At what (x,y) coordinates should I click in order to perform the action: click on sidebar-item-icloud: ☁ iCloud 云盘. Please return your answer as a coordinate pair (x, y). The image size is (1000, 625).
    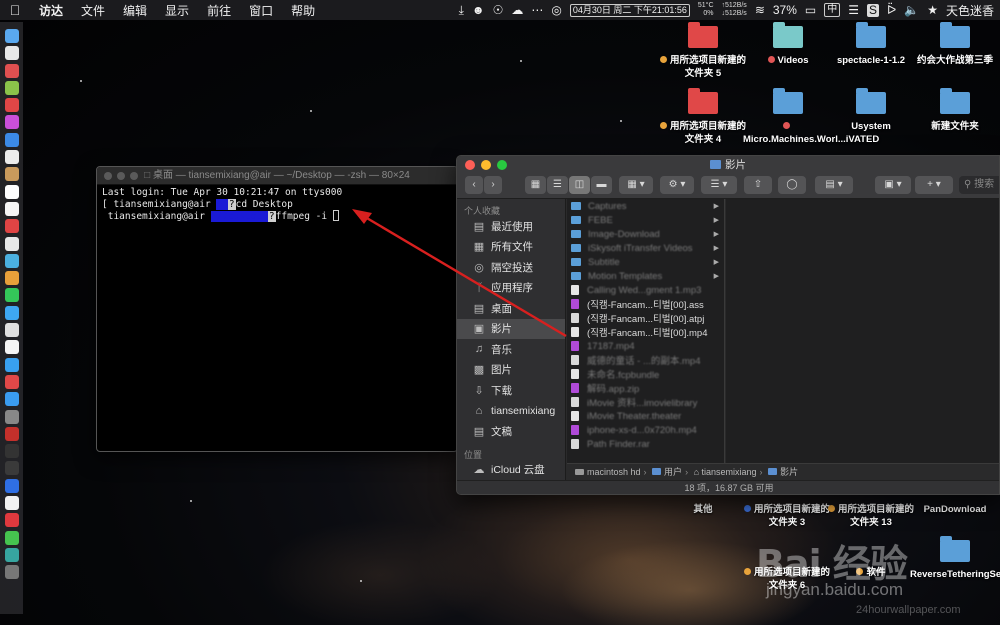
    Looking at the image, I should click on (511, 470).